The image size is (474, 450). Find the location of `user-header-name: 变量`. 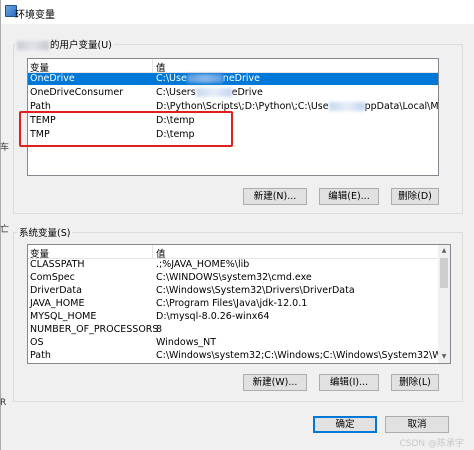

user-header-name: 变量 is located at coordinates (39, 67).